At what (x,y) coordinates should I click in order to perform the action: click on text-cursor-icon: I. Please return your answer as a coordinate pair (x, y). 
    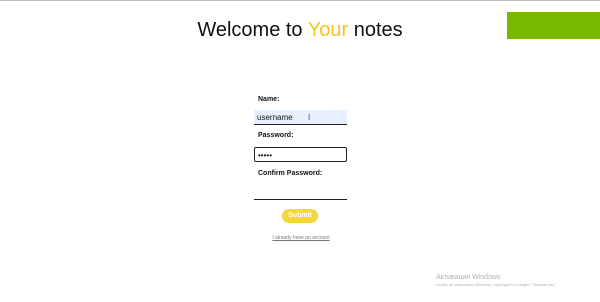
    Looking at the image, I should click on (309, 117).